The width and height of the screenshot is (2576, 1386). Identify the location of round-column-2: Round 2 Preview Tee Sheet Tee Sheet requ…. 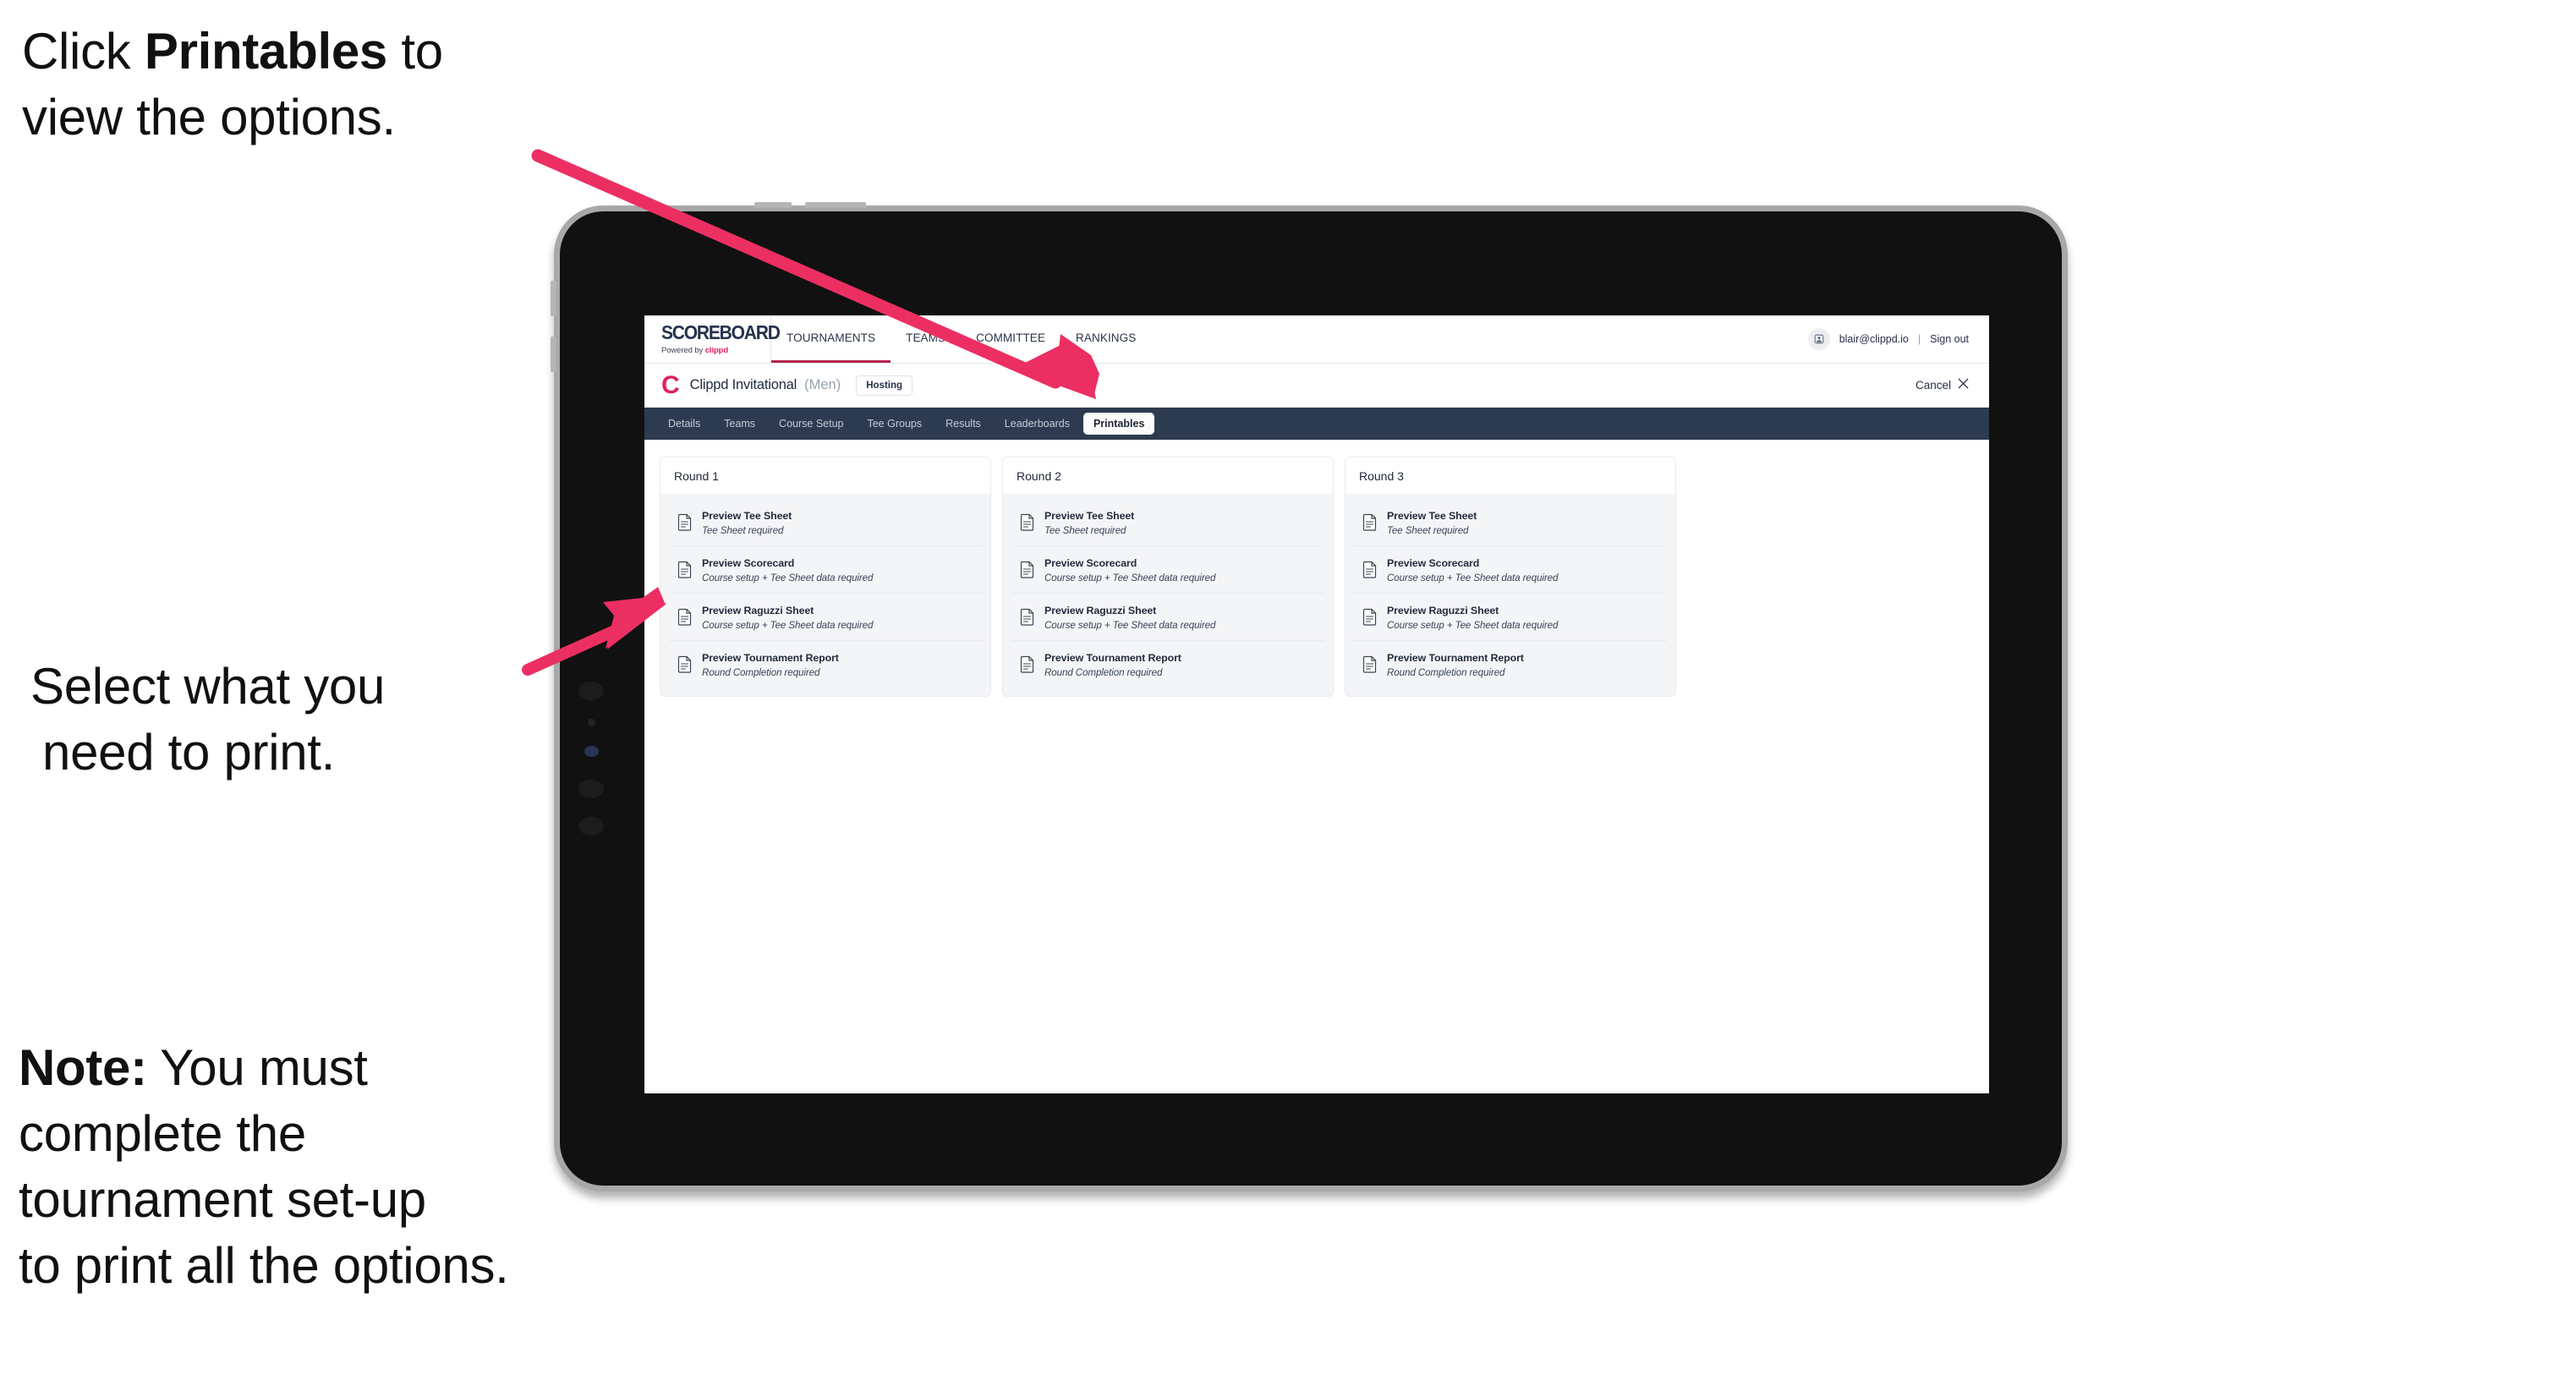
(1168, 577).